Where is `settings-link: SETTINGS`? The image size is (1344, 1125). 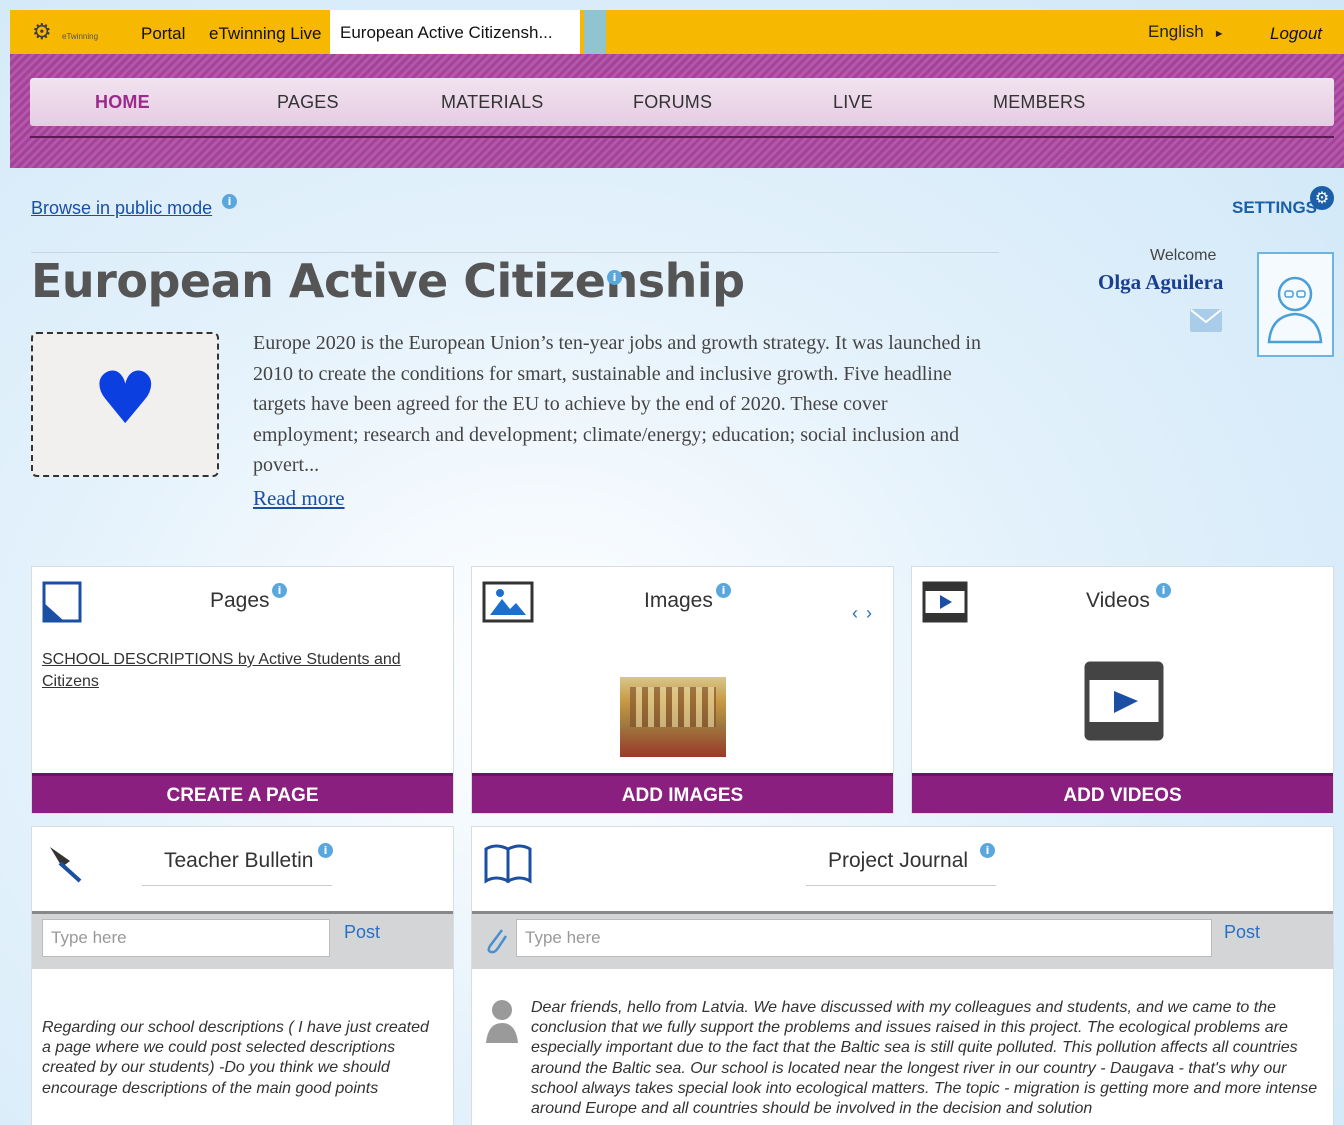
settings-link: SETTINGS is located at coordinates (1274, 208).